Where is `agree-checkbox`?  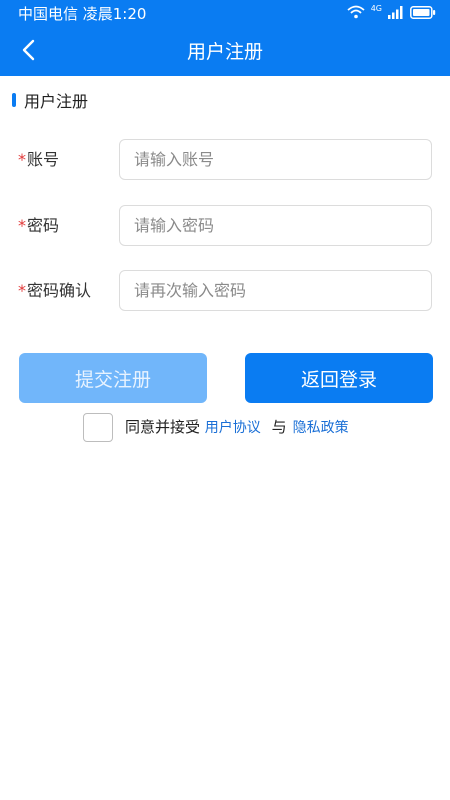
agree-checkbox is located at coordinates (98, 427).